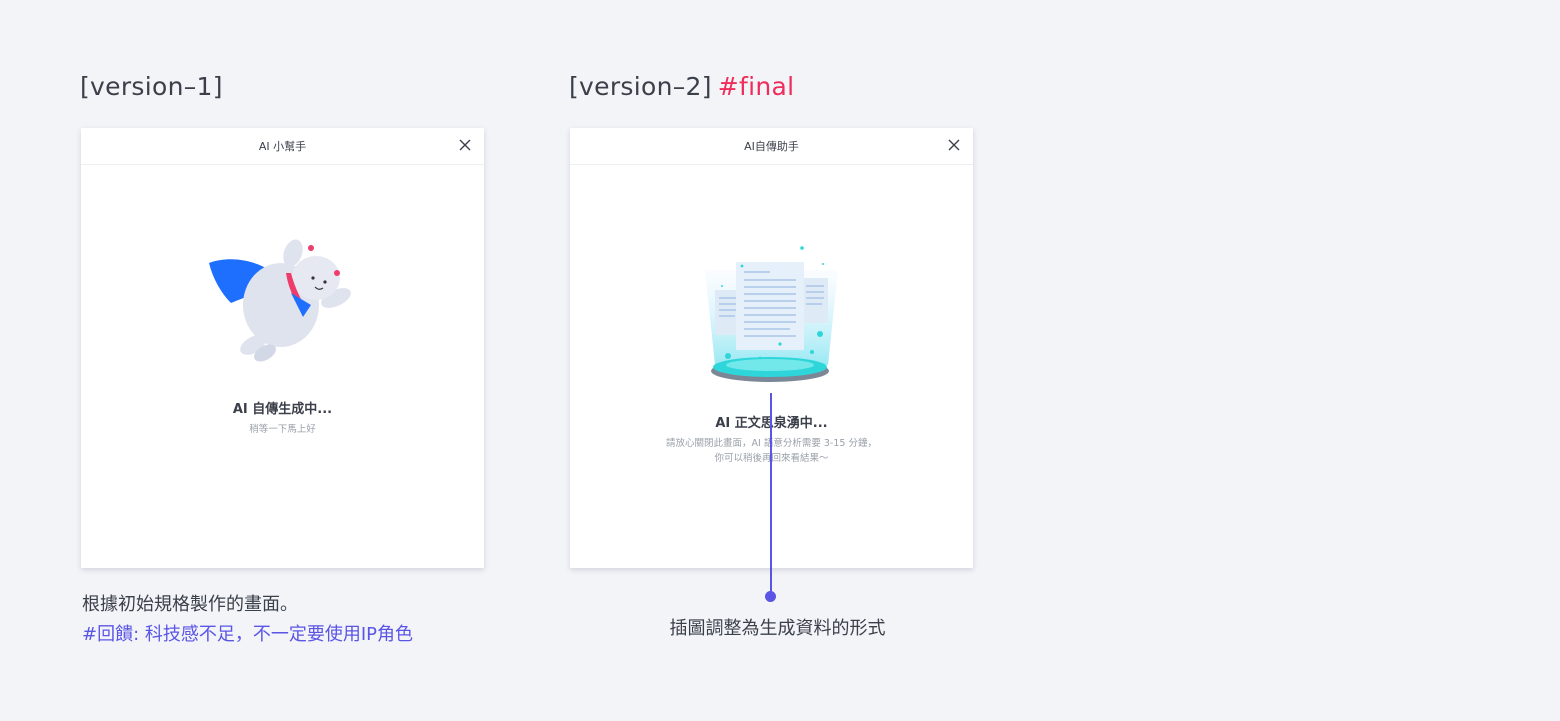  Describe the element at coordinates (771, 495) in the screenshot. I see `callout-connector` at that location.